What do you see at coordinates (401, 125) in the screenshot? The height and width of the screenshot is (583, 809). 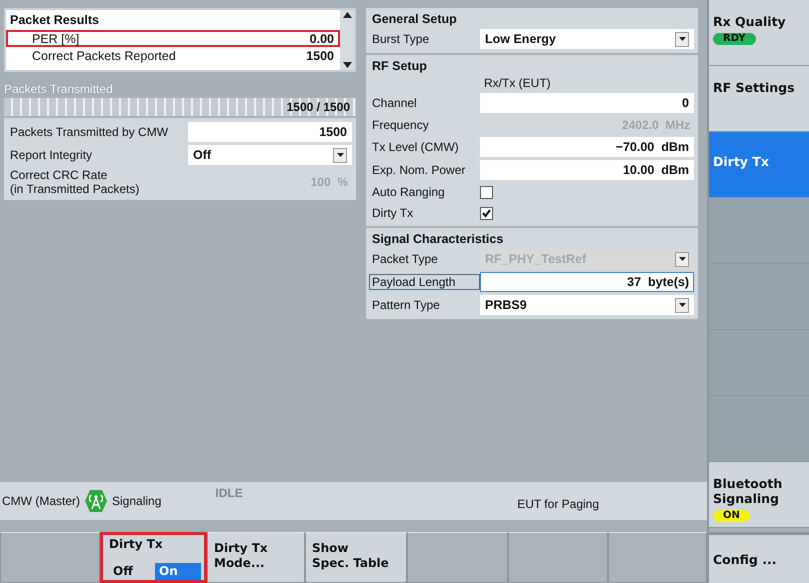 I see `field-label: Frequency` at bounding box center [401, 125].